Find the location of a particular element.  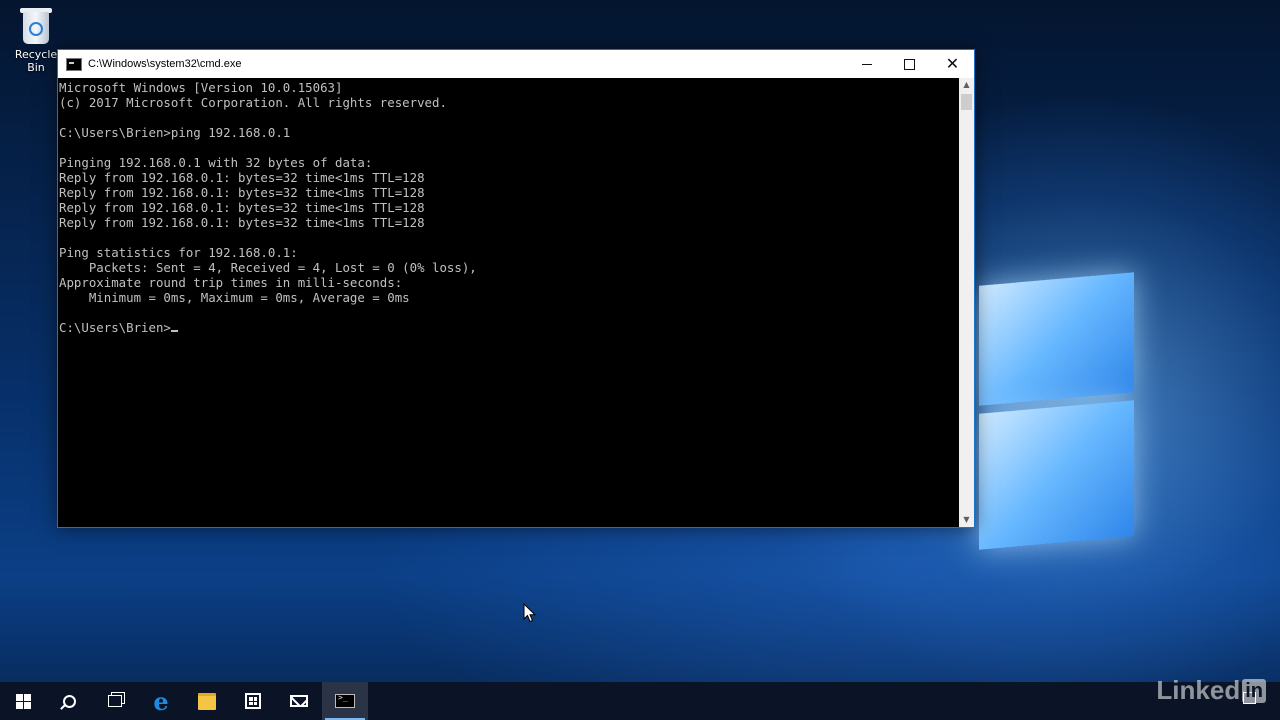

minimize-button is located at coordinates (866, 64).